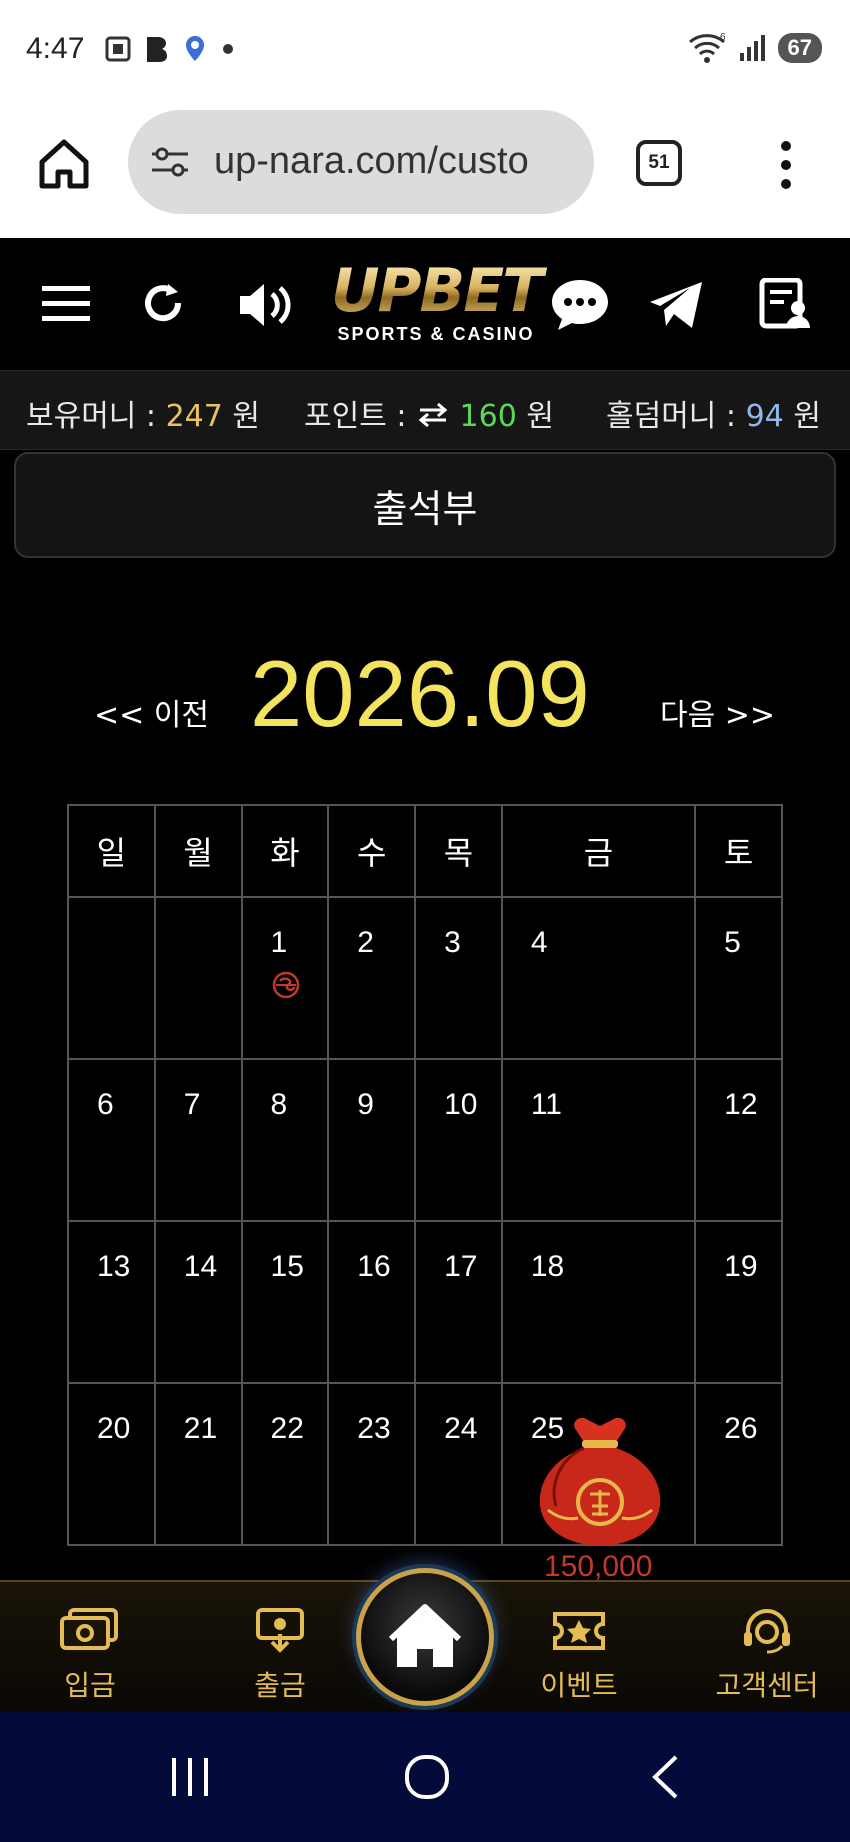 The image size is (850, 1842). What do you see at coordinates (598, 851) in the screenshot?
I see `weekday-fri: 금` at bounding box center [598, 851].